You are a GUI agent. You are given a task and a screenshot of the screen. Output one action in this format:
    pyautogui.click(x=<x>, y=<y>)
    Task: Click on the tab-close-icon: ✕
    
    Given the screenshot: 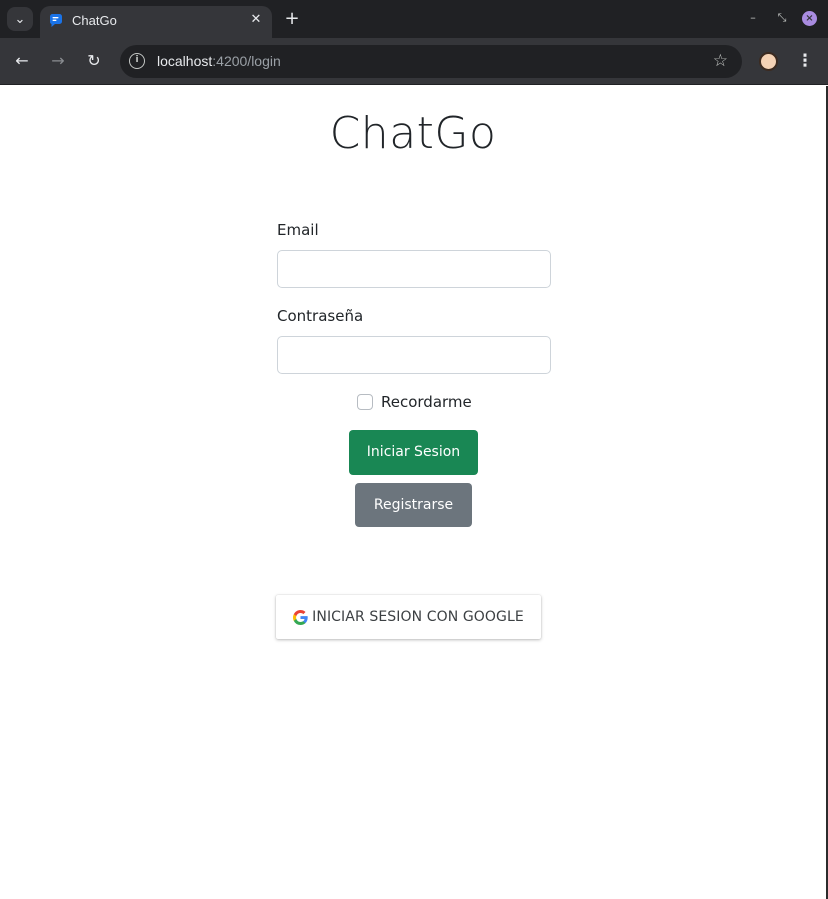 What is the action you would take?
    pyautogui.click(x=256, y=20)
    